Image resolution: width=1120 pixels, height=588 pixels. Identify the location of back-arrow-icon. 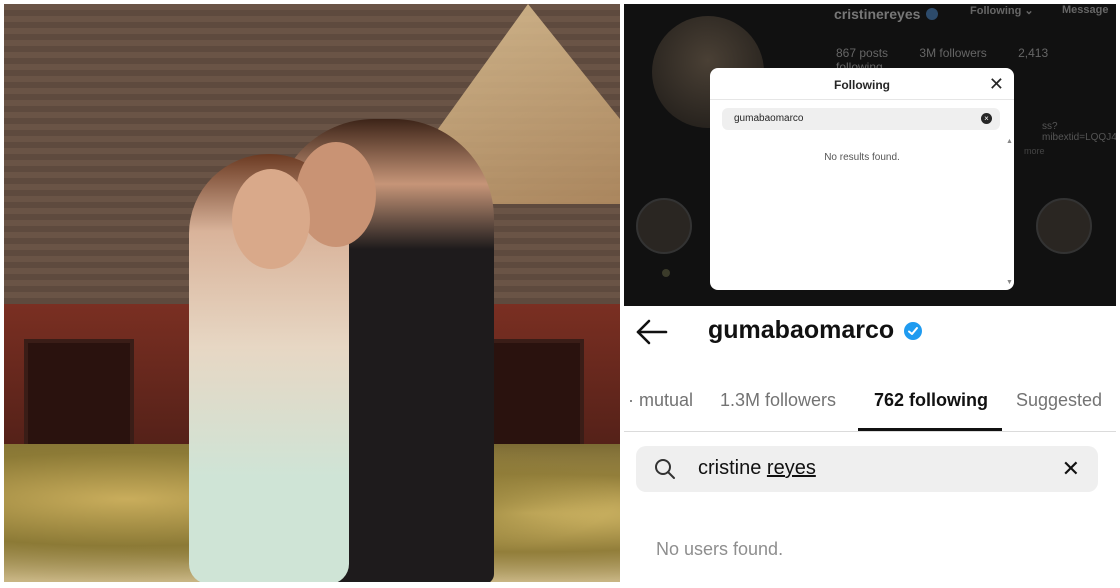
(652, 332).